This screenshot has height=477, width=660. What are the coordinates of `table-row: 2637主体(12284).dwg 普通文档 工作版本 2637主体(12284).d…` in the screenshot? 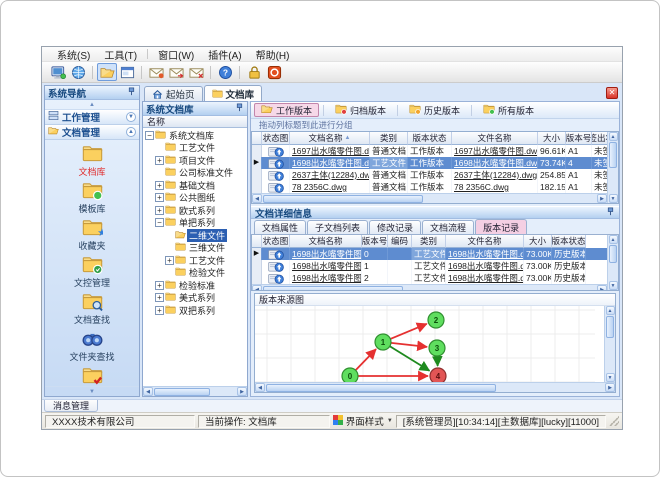 It's located at (429, 175).